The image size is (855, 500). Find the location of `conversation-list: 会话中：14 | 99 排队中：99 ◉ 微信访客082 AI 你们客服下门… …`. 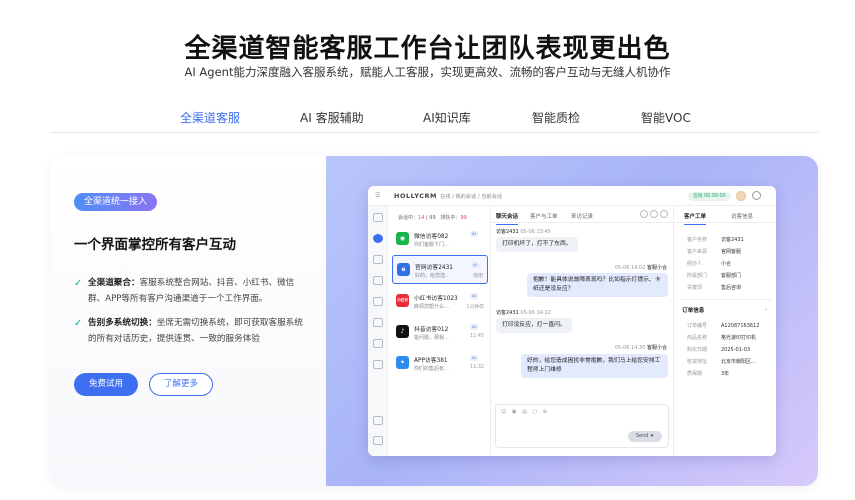

conversation-list: 会话中：14 | 99 排队中：99 ◉ 微信访客082 AI 你们客服下门… … is located at coordinates (439, 331).